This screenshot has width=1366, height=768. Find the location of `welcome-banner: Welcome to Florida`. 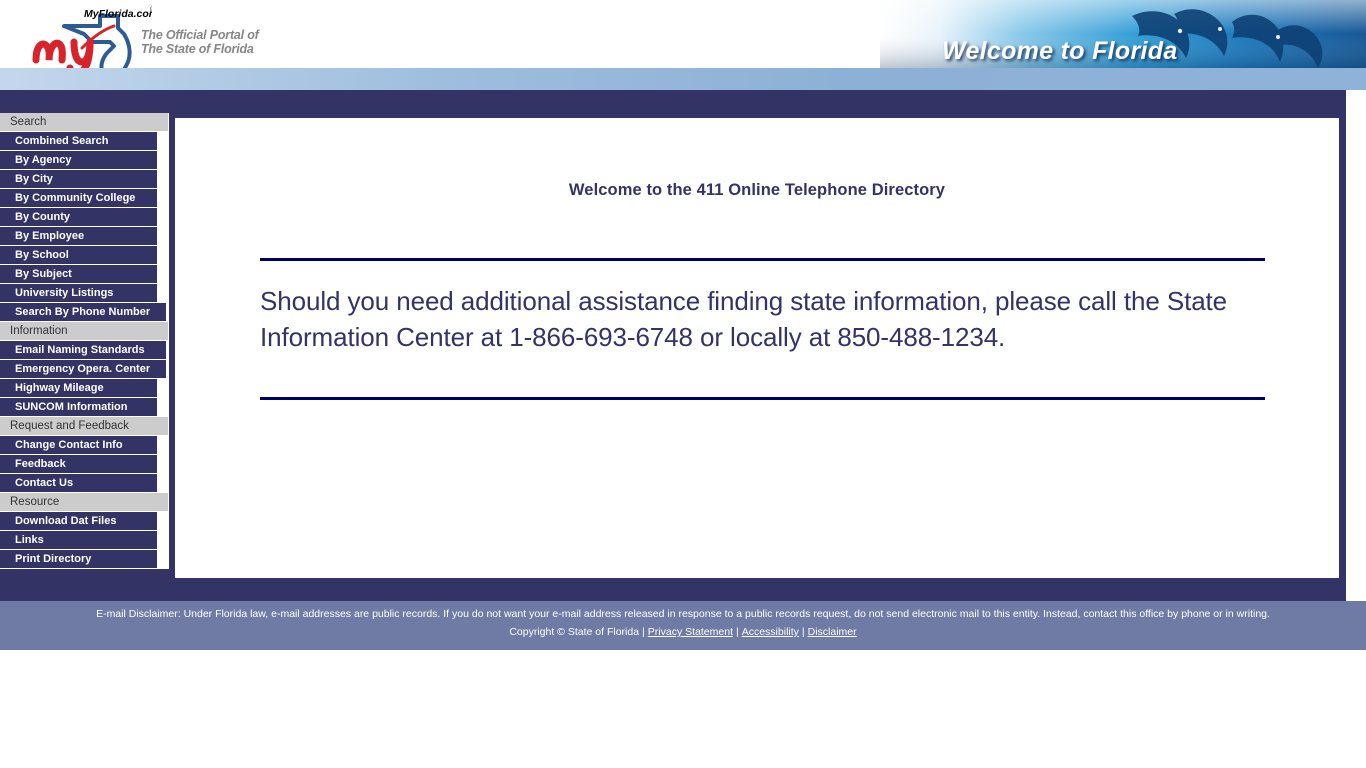

welcome-banner: Welcome to Florida is located at coordinates (1123, 37).